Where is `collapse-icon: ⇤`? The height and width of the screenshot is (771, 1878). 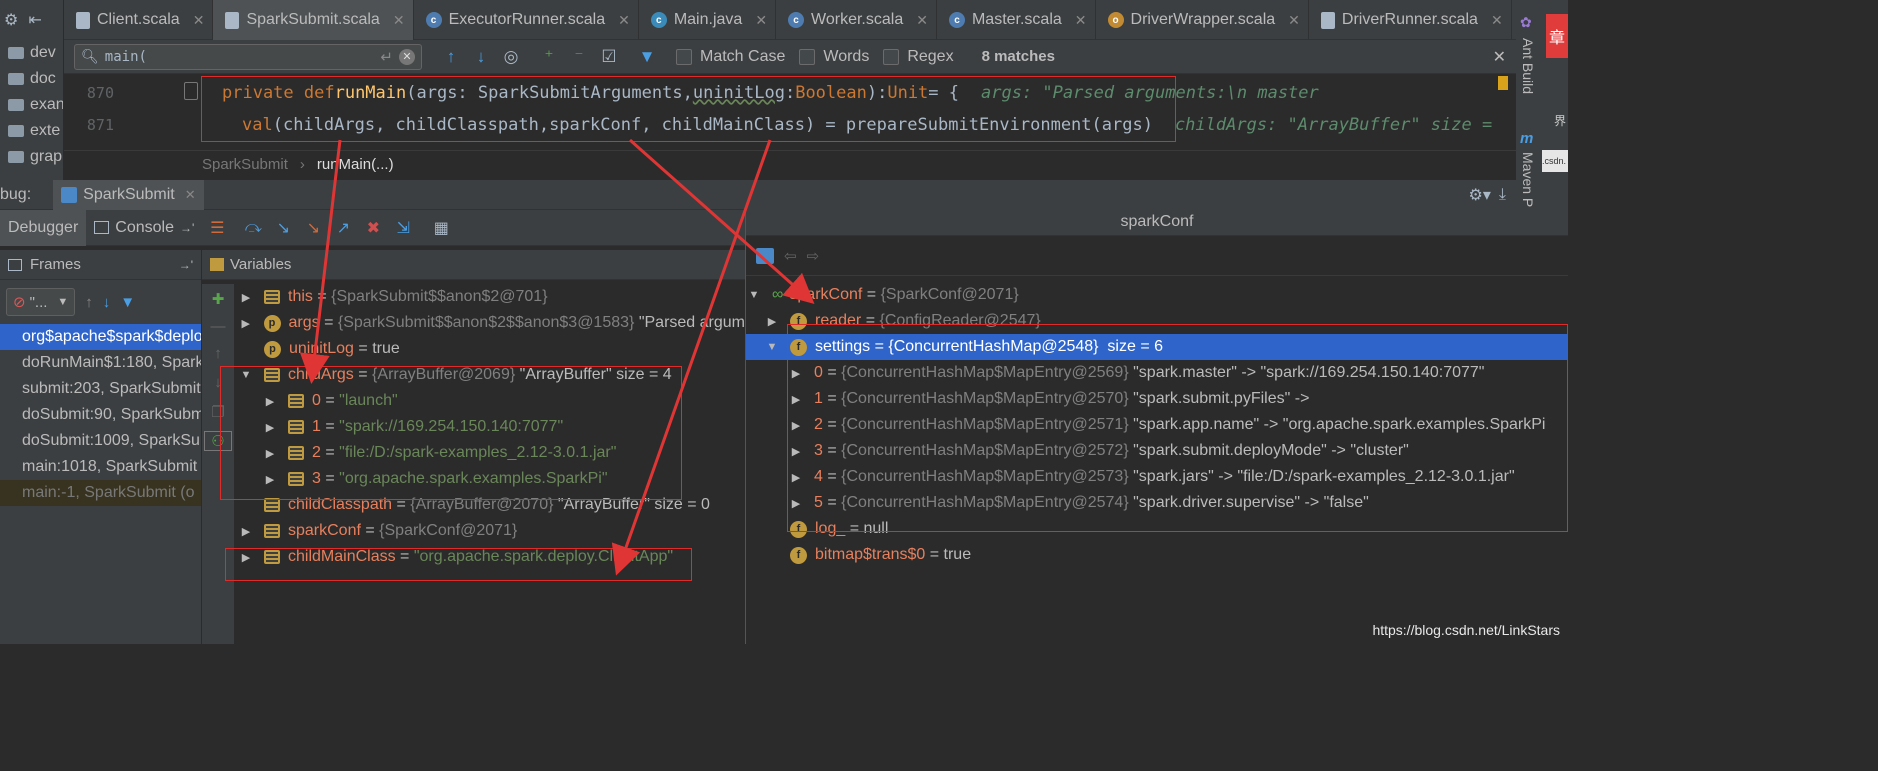 collapse-icon: ⇤ is located at coordinates (34, 20).